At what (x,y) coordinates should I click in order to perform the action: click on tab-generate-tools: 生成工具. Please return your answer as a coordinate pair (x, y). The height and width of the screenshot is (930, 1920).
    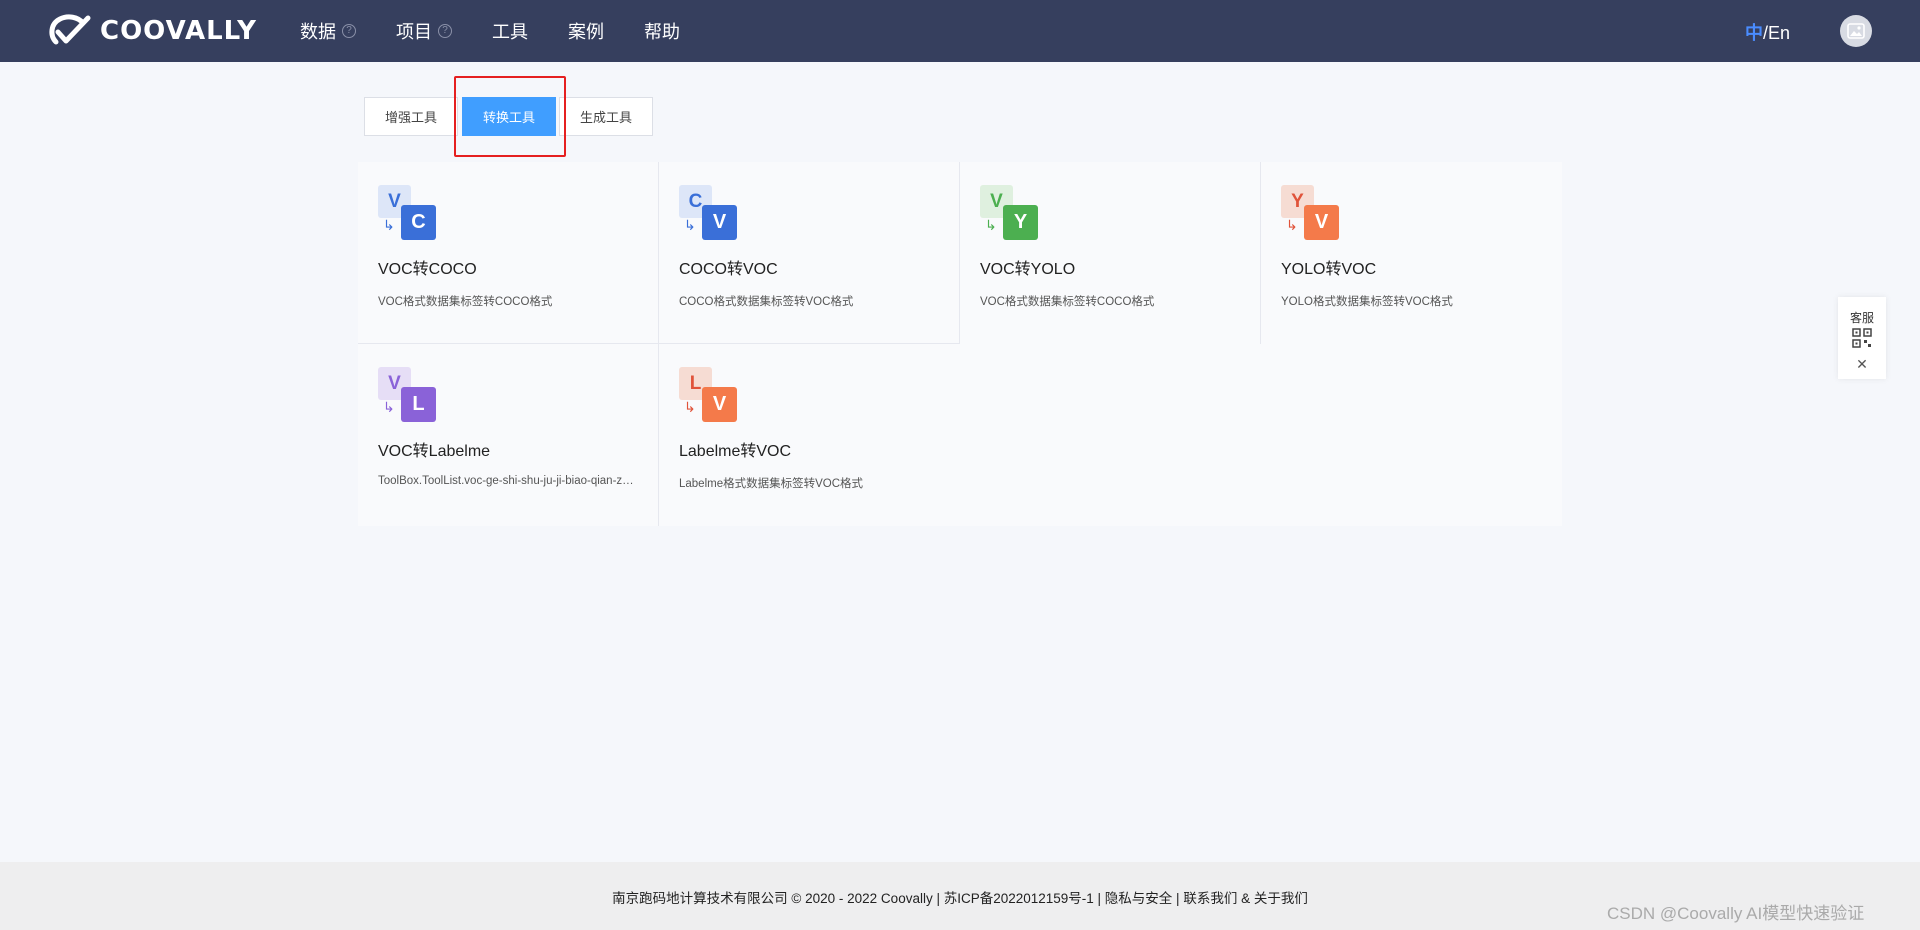
    Looking at the image, I should click on (606, 116).